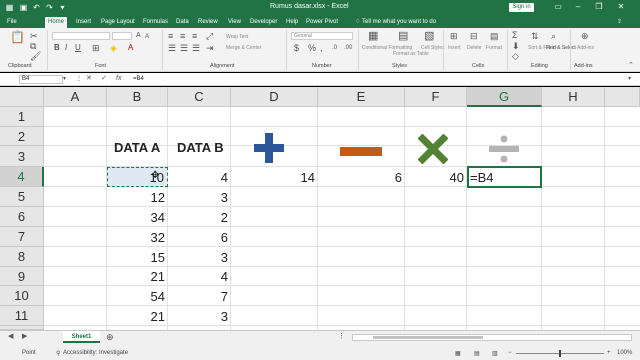 Image resolution: width=640 pixels, height=360 pixels. What do you see at coordinates (23, 7) in the screenshot?
I see `save-icon: ▣` at bounding box center [23, 7].